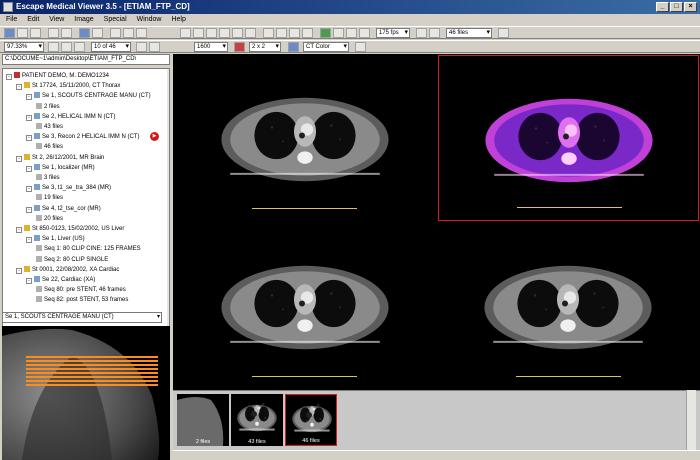 The width and height of the screenshot is (700, 460). Describe the element at coordinates (53, 47) in the screenshot. I see `zoom-in-icon` at that location.